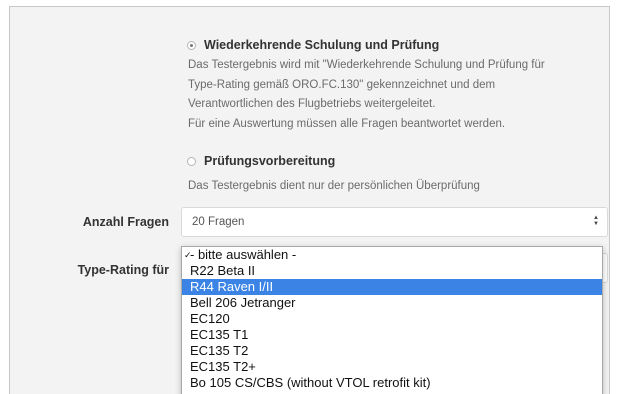 The image size is (619, 394). I want to click on checkmark-icon: ✓, so click(188, 255).